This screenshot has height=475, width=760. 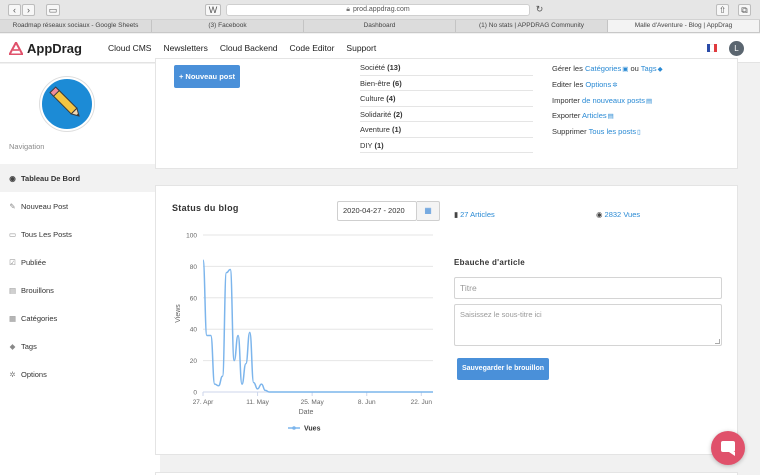 I want to click on appdrag-logo-icon, so click(x=16, y=48).